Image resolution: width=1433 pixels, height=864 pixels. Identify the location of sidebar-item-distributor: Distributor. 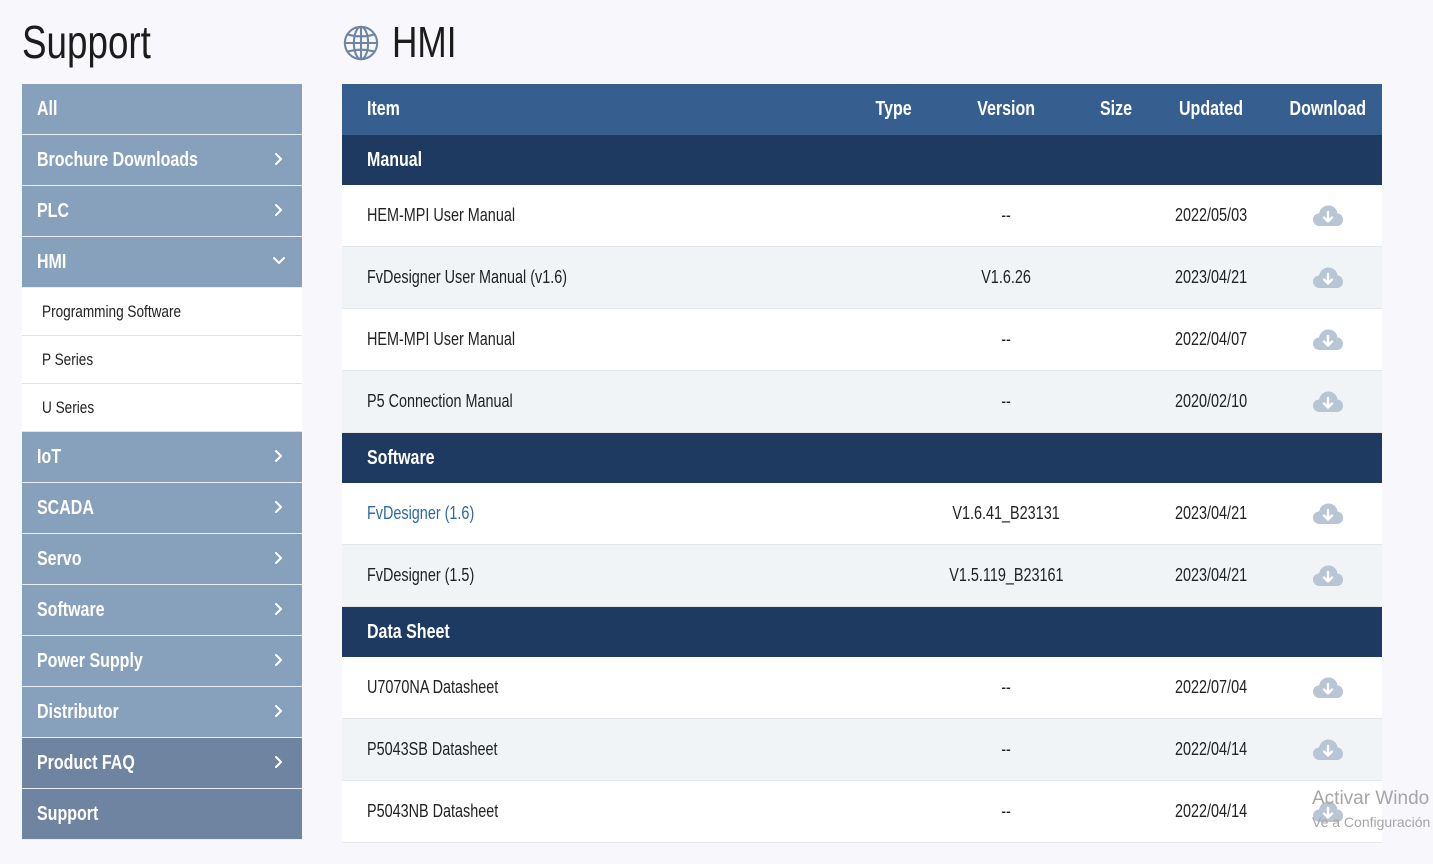
(162, 712).